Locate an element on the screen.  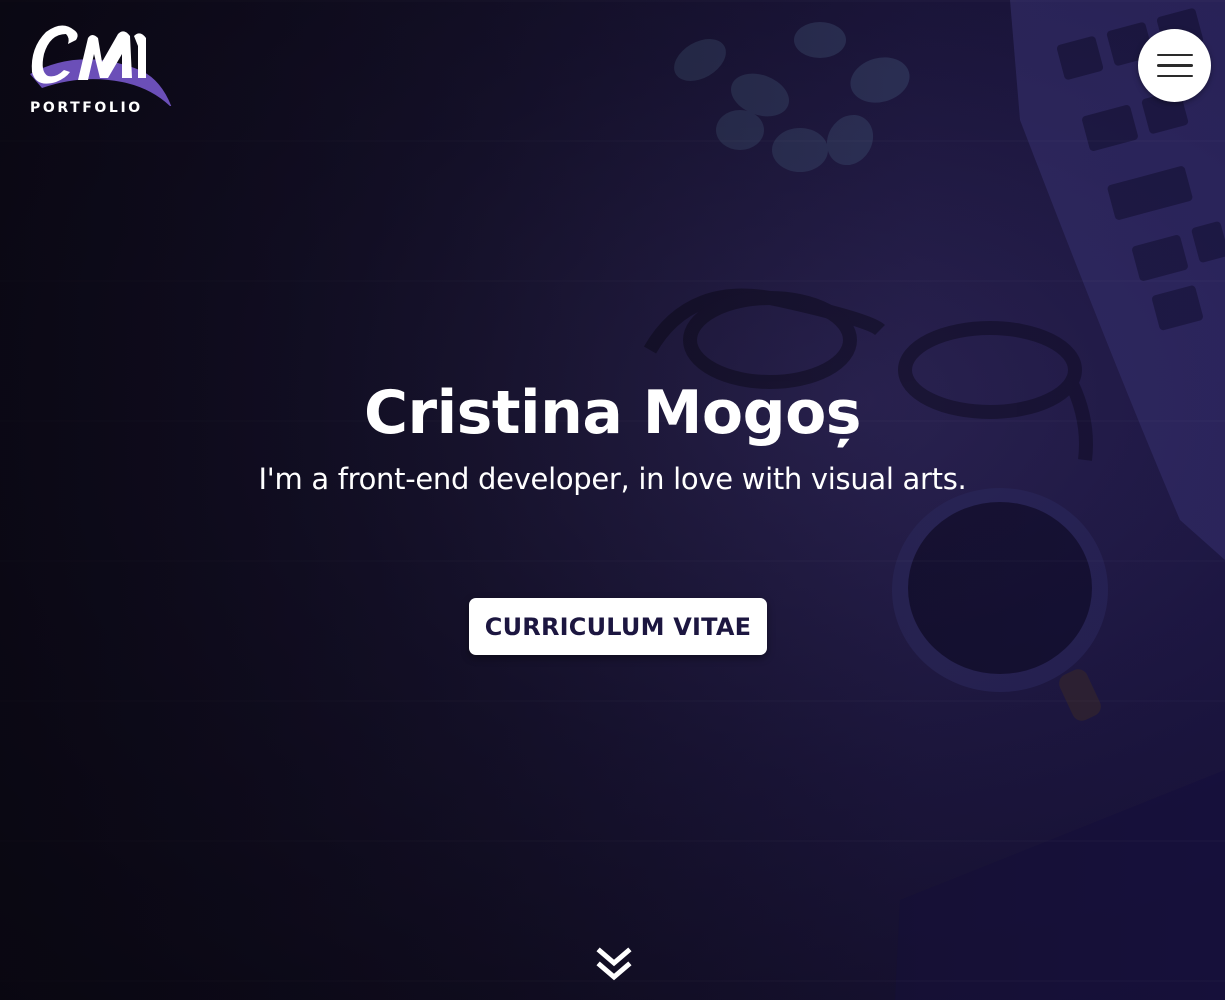
curriculum-vitae-button: CURRICULUM VITAE is located at coordinates (618, 626).